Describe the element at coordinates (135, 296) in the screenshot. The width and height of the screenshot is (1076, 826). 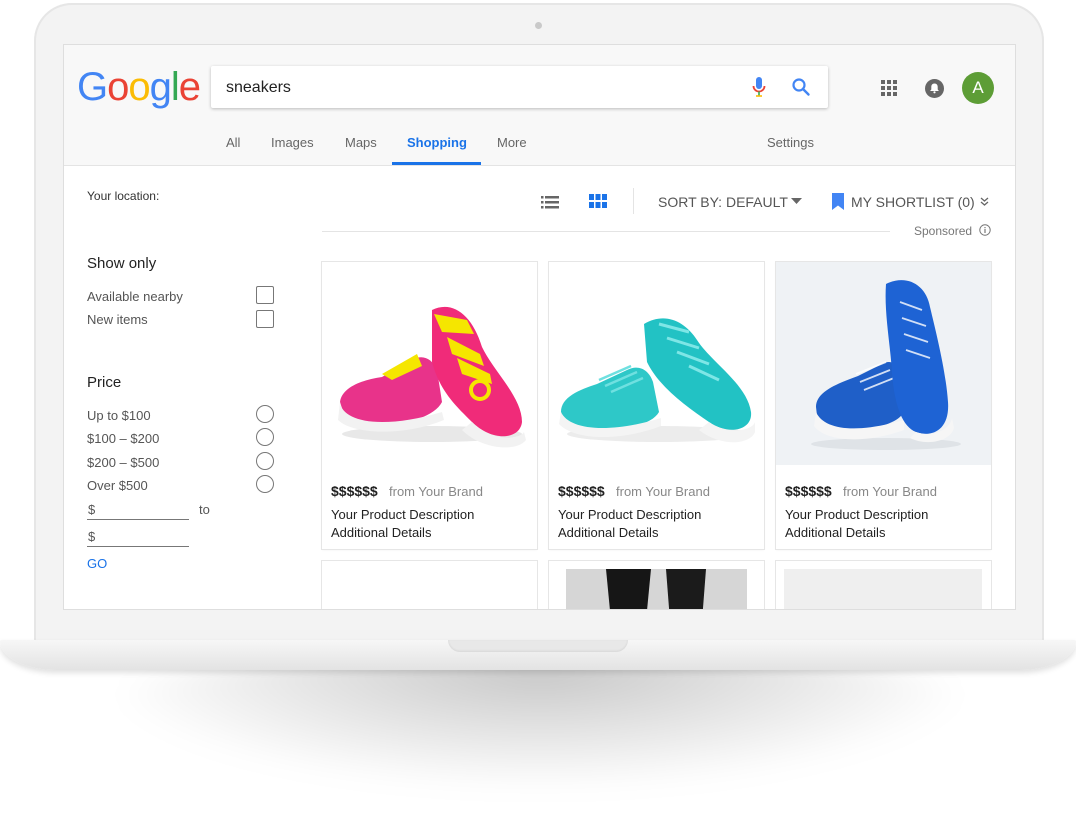
I see `filter-available-nearby-label: Available nearby` at that location.